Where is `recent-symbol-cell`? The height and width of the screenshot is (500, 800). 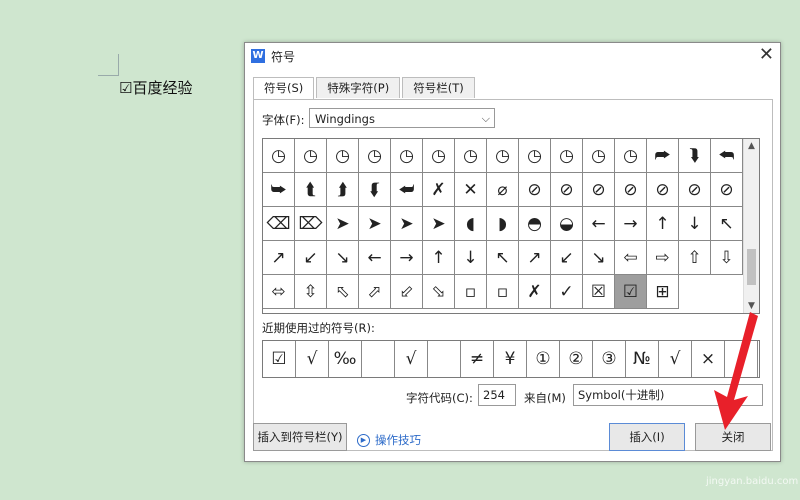 recent-symbol-cell is located at coordinates (444, 359).